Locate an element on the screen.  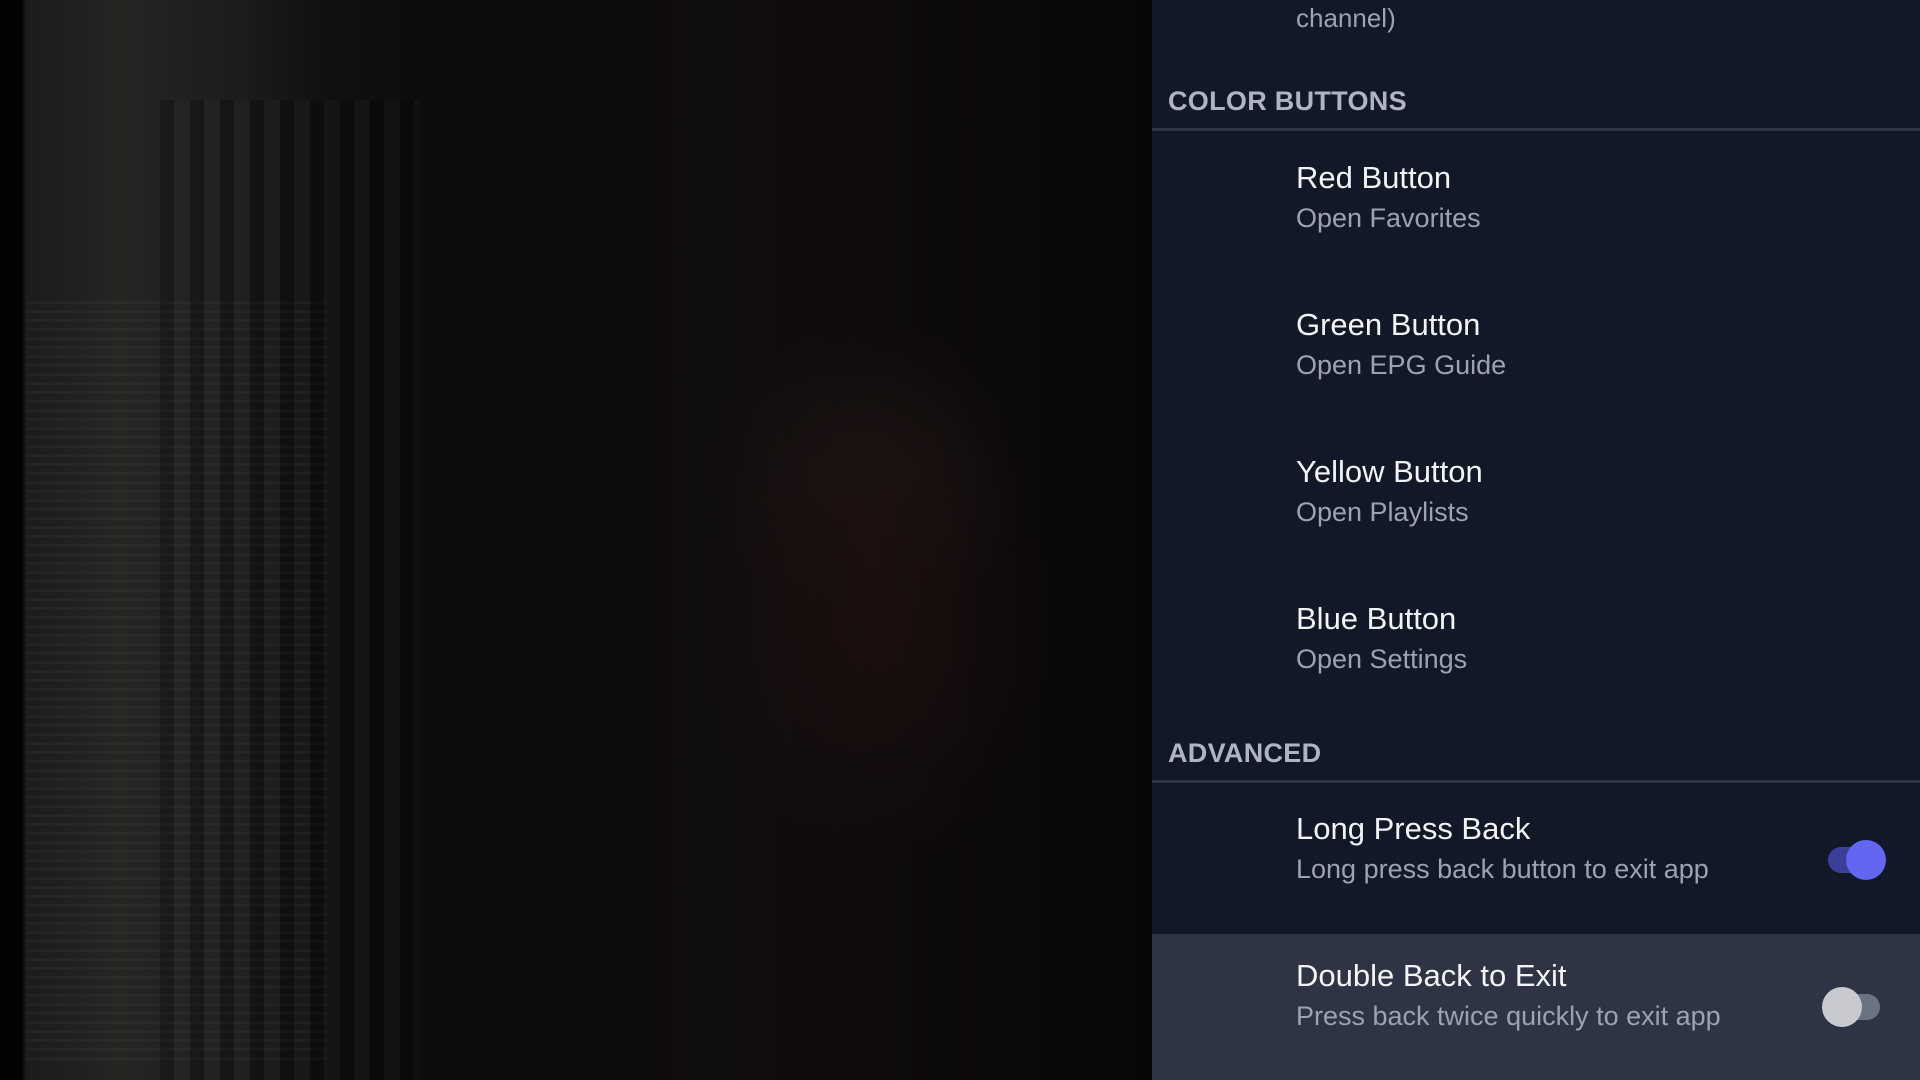
setting-subtitle: Long press back button to exit app is located at coordinates (1502, 869).